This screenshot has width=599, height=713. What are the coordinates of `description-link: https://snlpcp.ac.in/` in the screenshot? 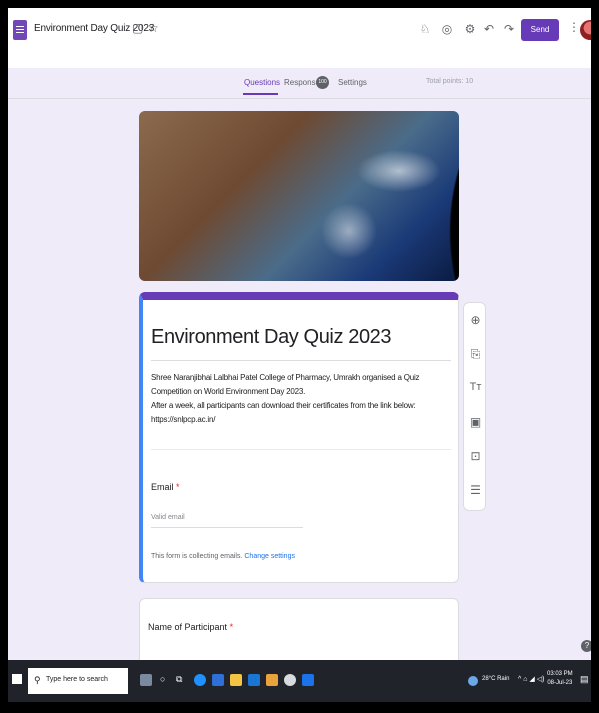 It's located at (183, 419).